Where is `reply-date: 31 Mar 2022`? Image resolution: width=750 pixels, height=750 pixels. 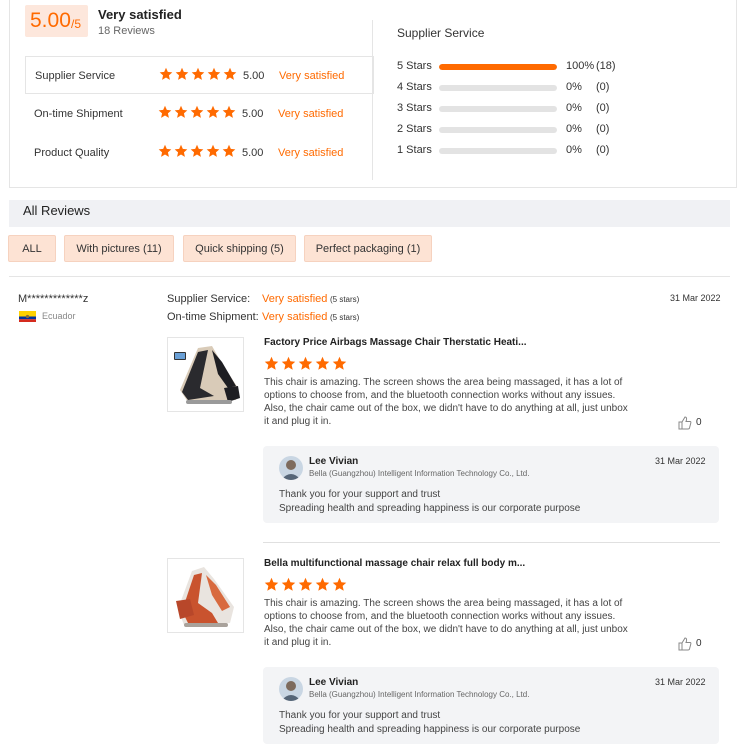 reply-date: 31 Mar 2022 is located at coordinates (680, 682).